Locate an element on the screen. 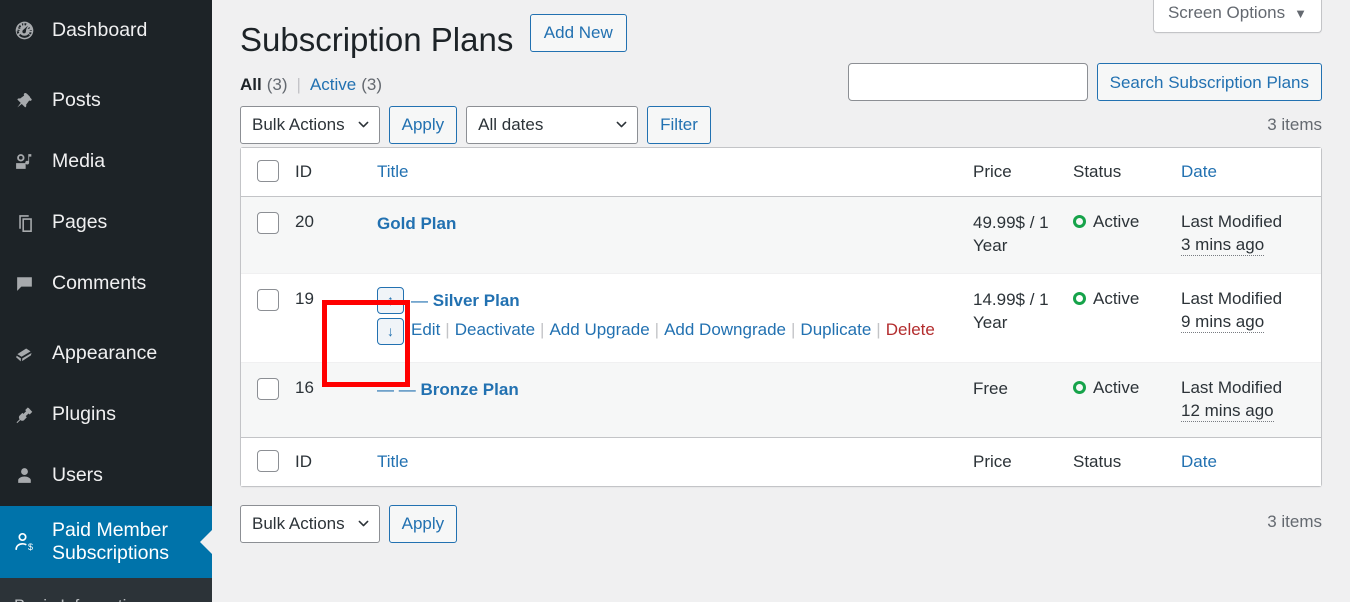  filter-button: Filter is located at coordinates (679, 124).